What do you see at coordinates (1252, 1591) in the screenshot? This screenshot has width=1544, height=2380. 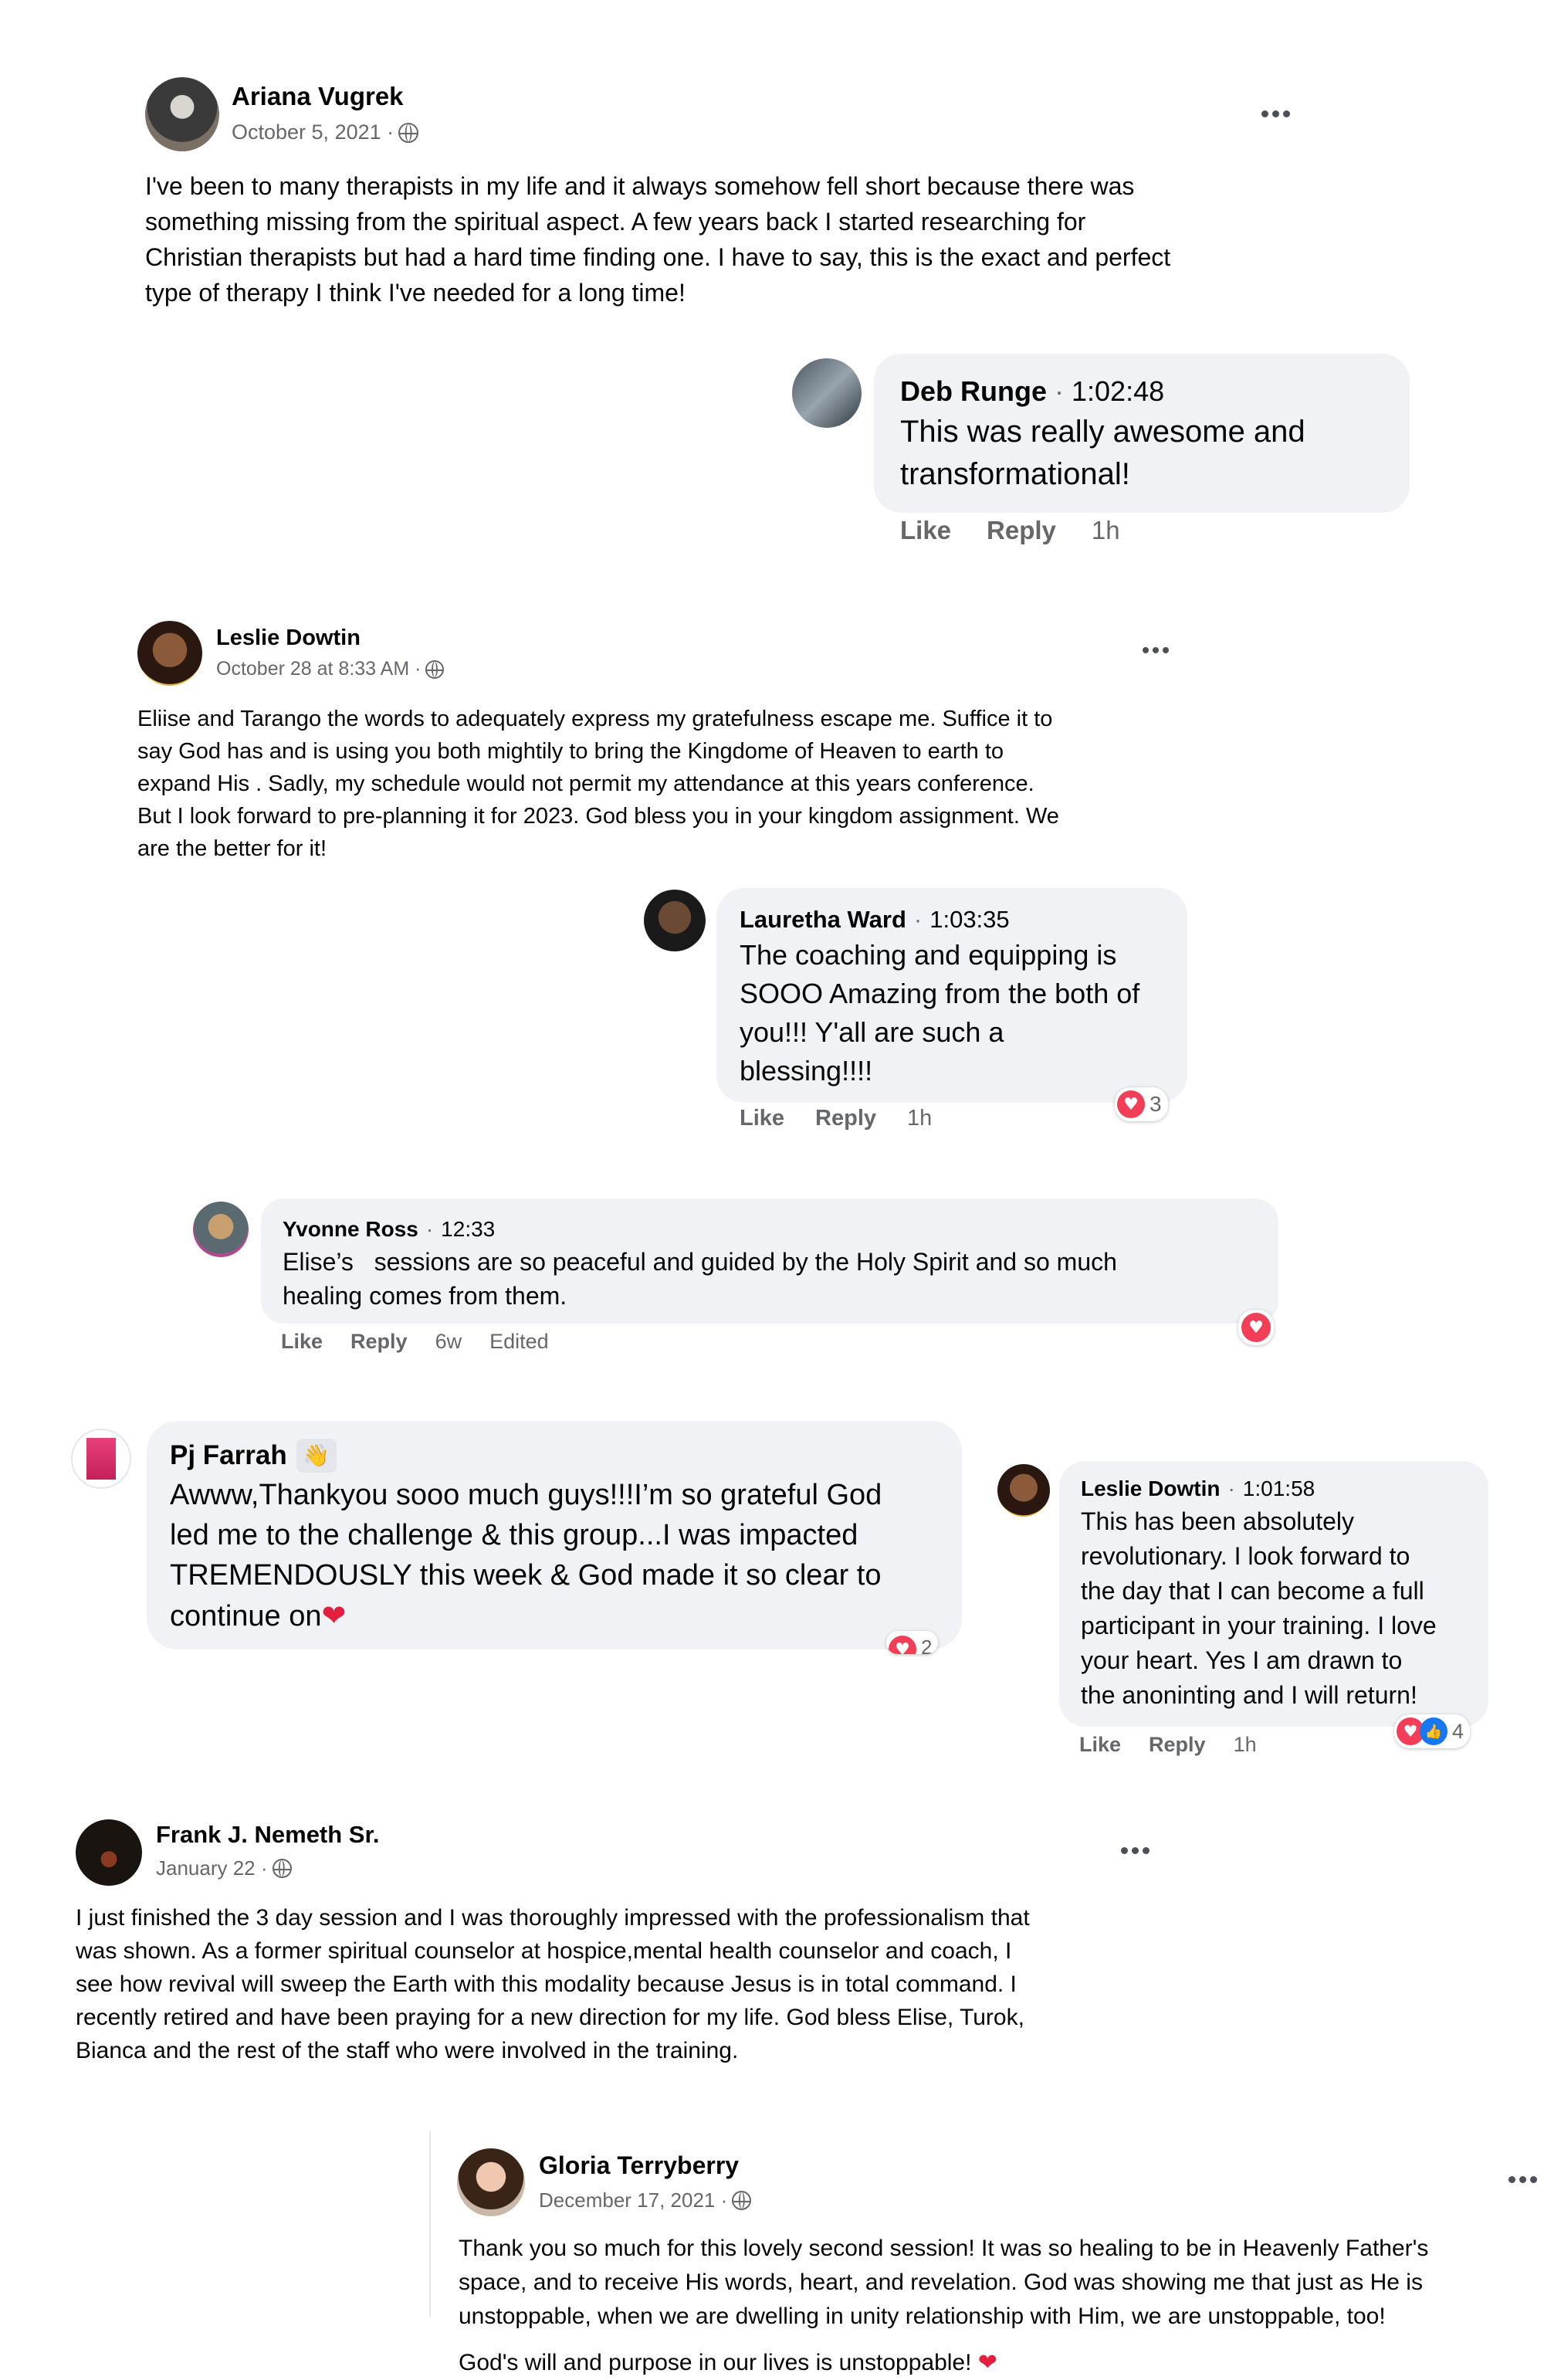 I see `comment-line: the day that I can become a full` at bounding box center [1252, 1591].